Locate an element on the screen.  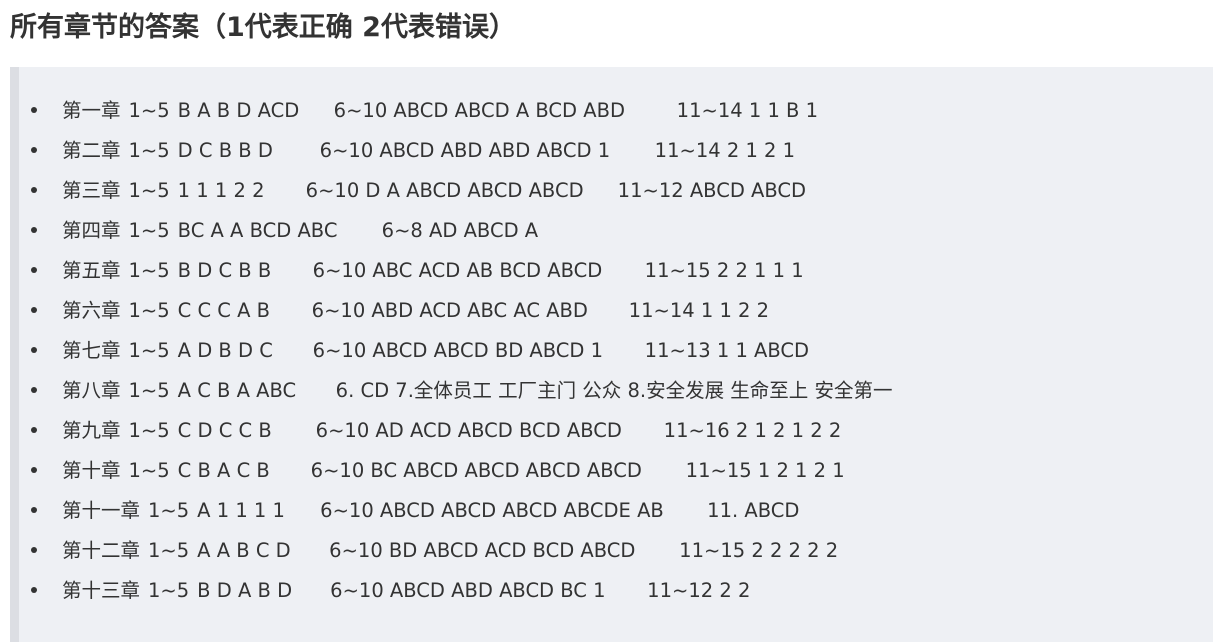
answers-6-10: 6~8 AD ABCD A is located at coordinates (460, 230).